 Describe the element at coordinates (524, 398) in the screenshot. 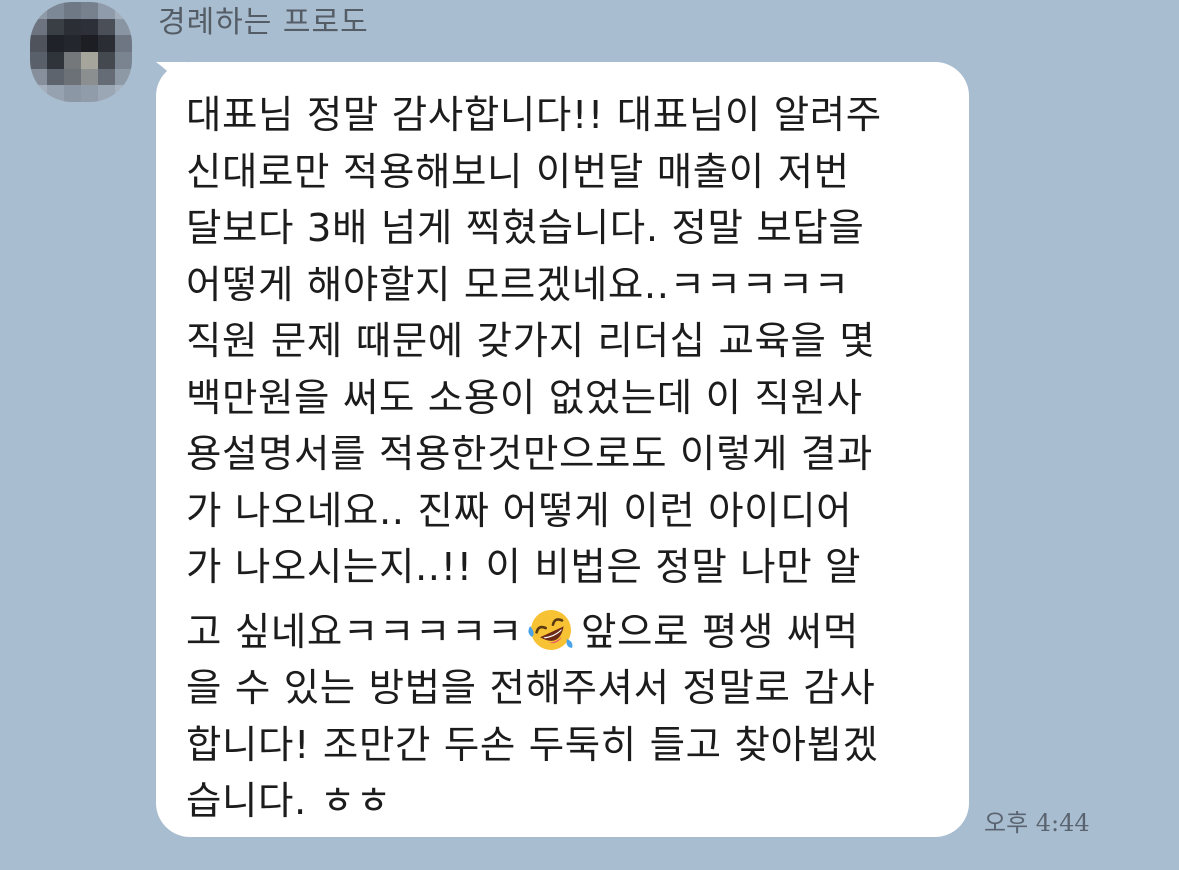

I see `message-line: 백만원을 써도 소용이 없었는데 이 직원사` at that location.